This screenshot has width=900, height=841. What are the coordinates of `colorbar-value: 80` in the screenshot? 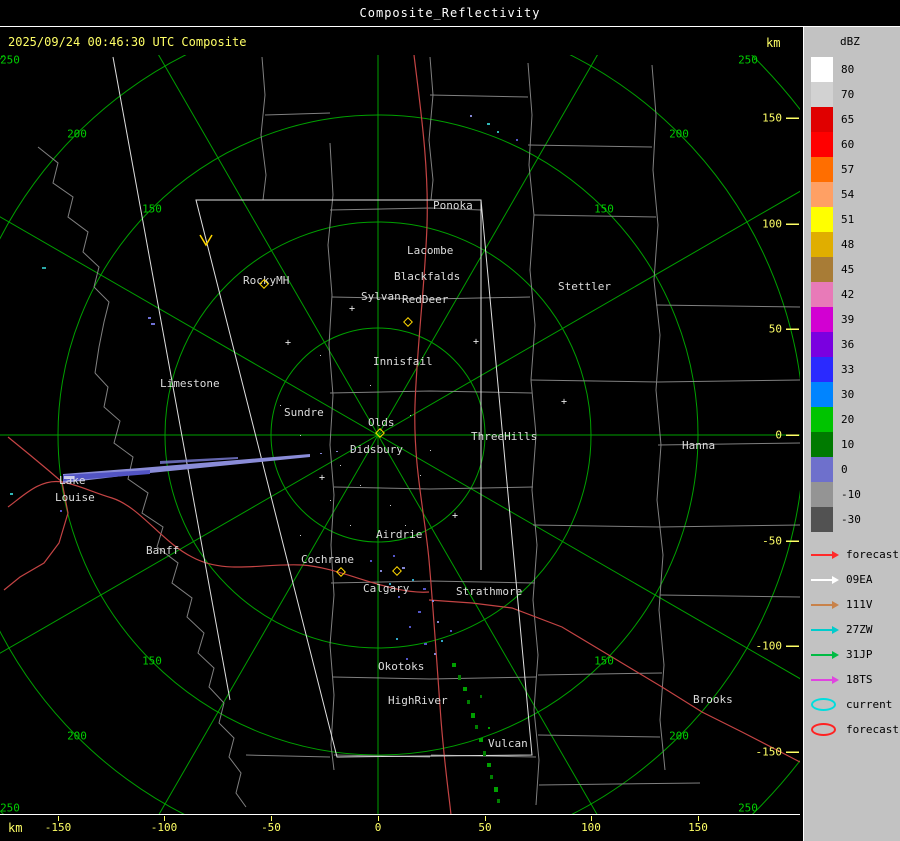 It's located at (848, 69).